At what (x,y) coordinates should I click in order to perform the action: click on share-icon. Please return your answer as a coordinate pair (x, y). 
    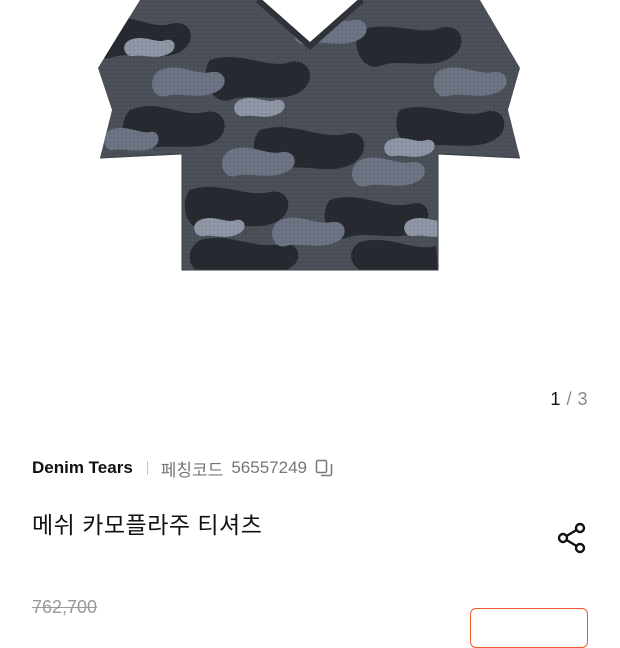
    Looking at the image, I should click on (571, 538).